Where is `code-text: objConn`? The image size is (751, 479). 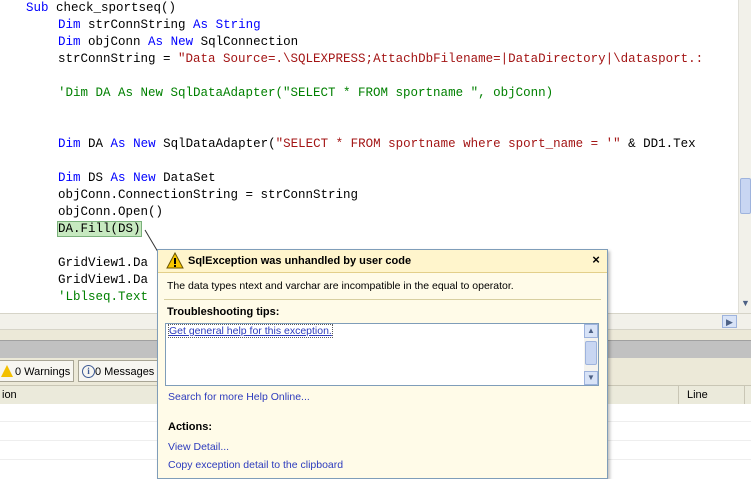
code-text: objConn is located at coordinates (114, 42).